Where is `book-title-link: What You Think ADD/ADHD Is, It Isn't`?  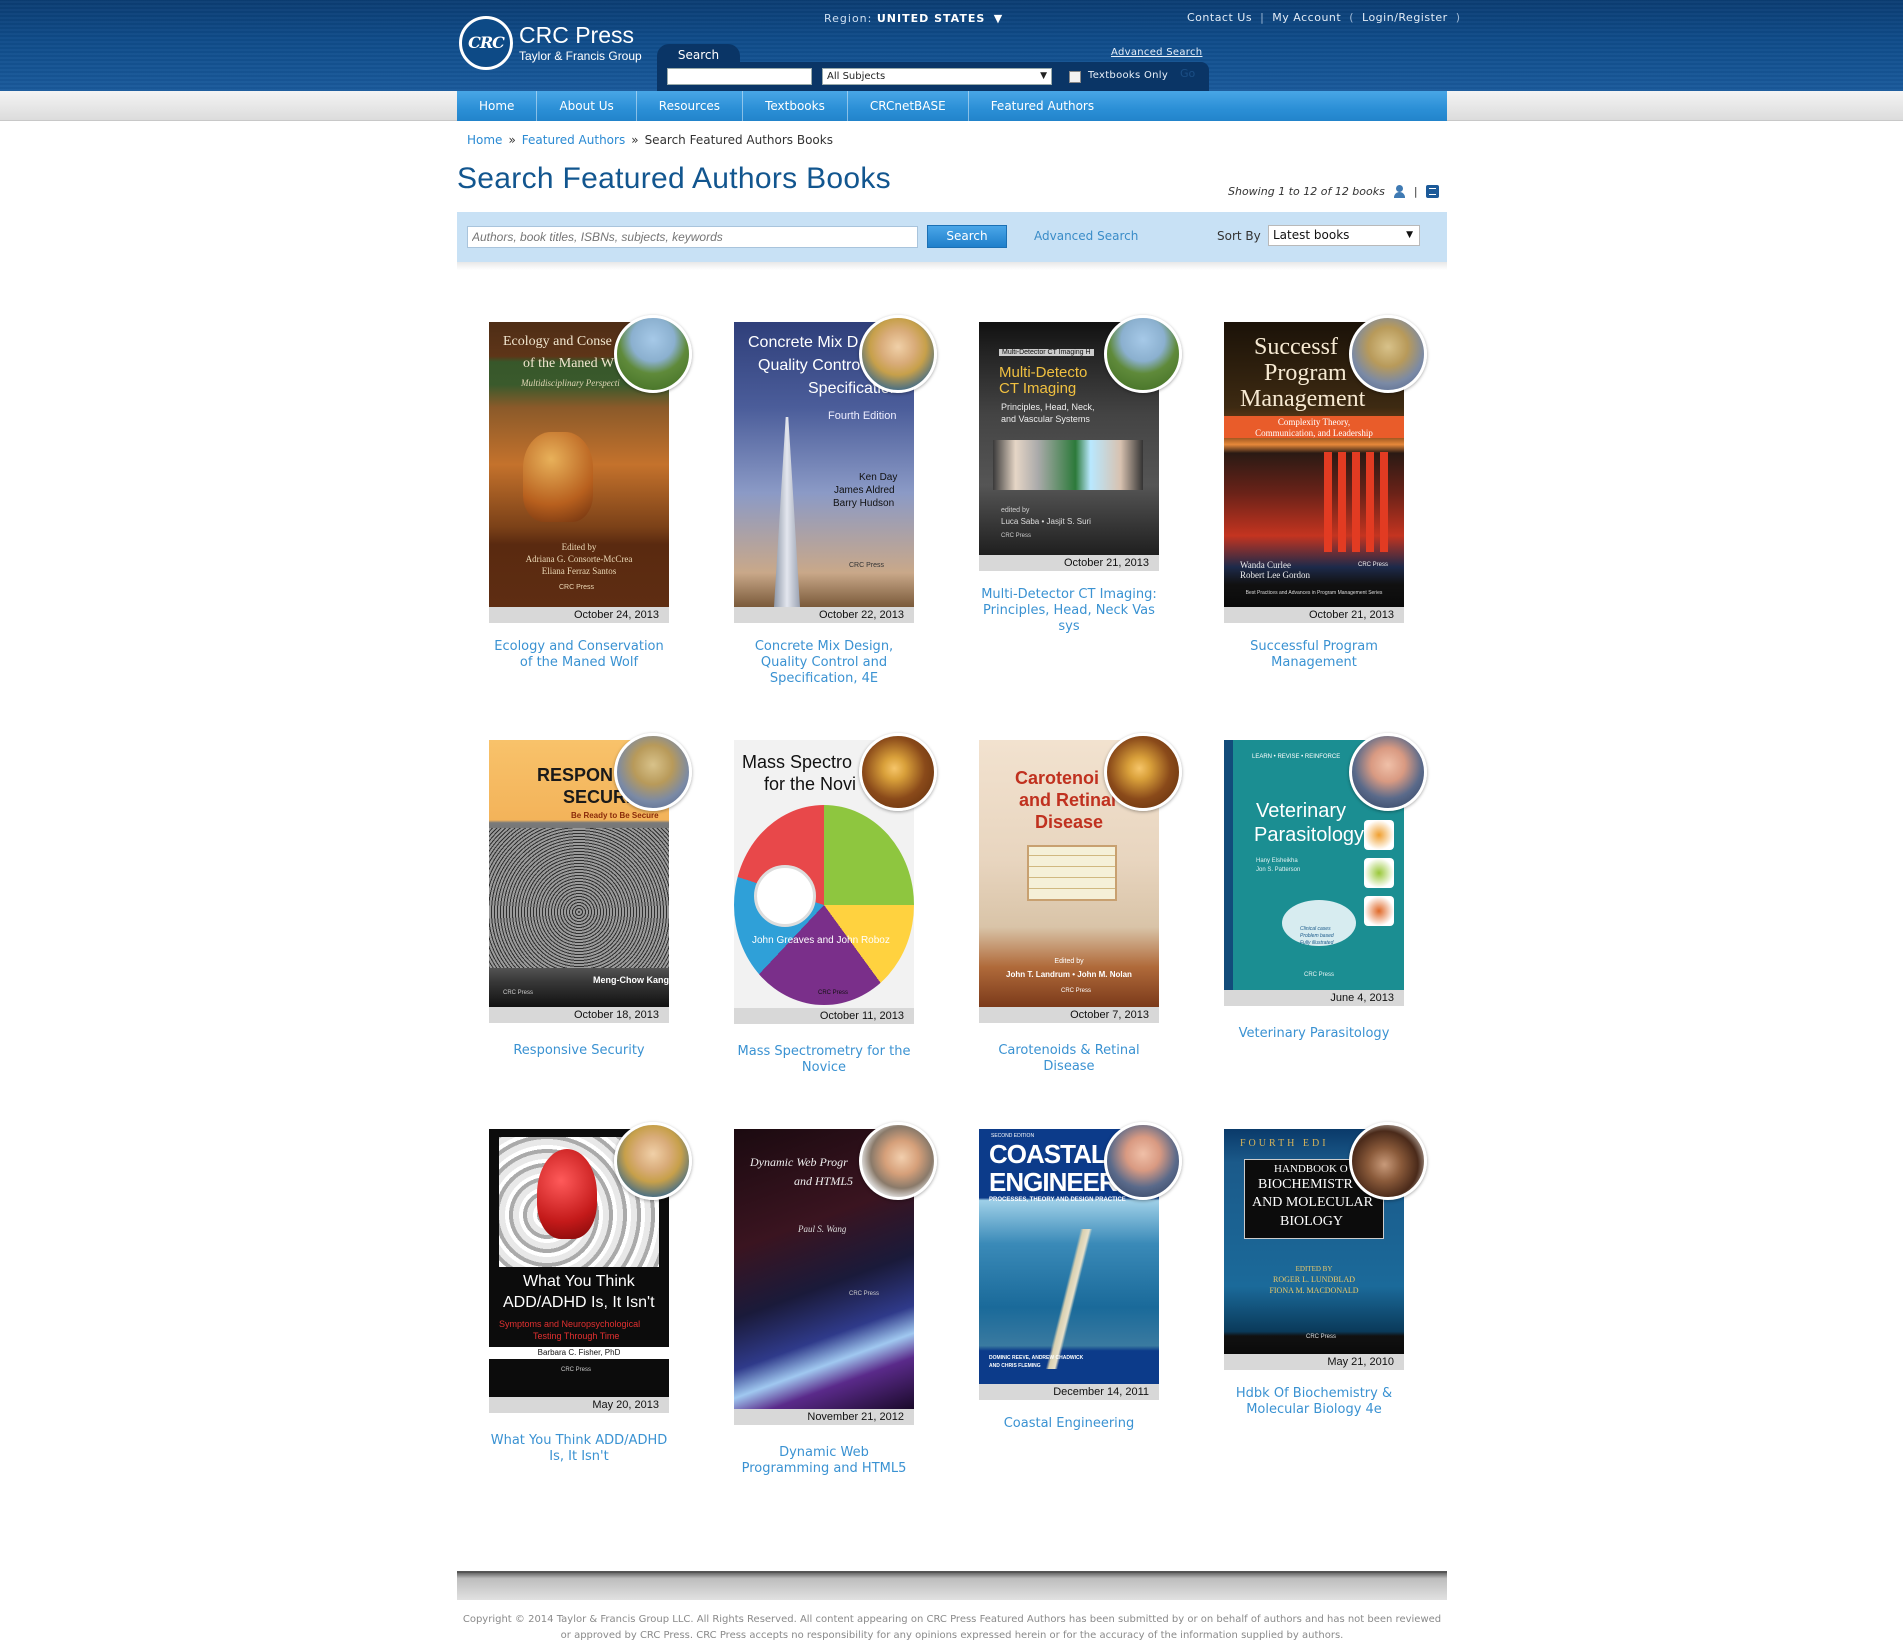
book-title-link: What You Think ADD/ADHD Is, It Isn't is located at coordinates (579, 1449).